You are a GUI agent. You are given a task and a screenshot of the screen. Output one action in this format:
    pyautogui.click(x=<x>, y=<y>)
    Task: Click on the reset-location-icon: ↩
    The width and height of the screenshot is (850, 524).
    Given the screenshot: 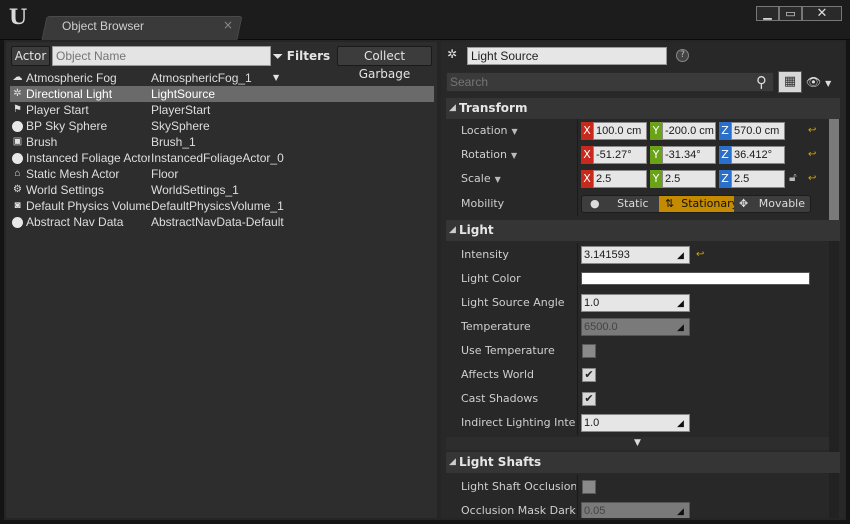 What is the action you would take?
    pyautogui.click(x=813, y=131)
    